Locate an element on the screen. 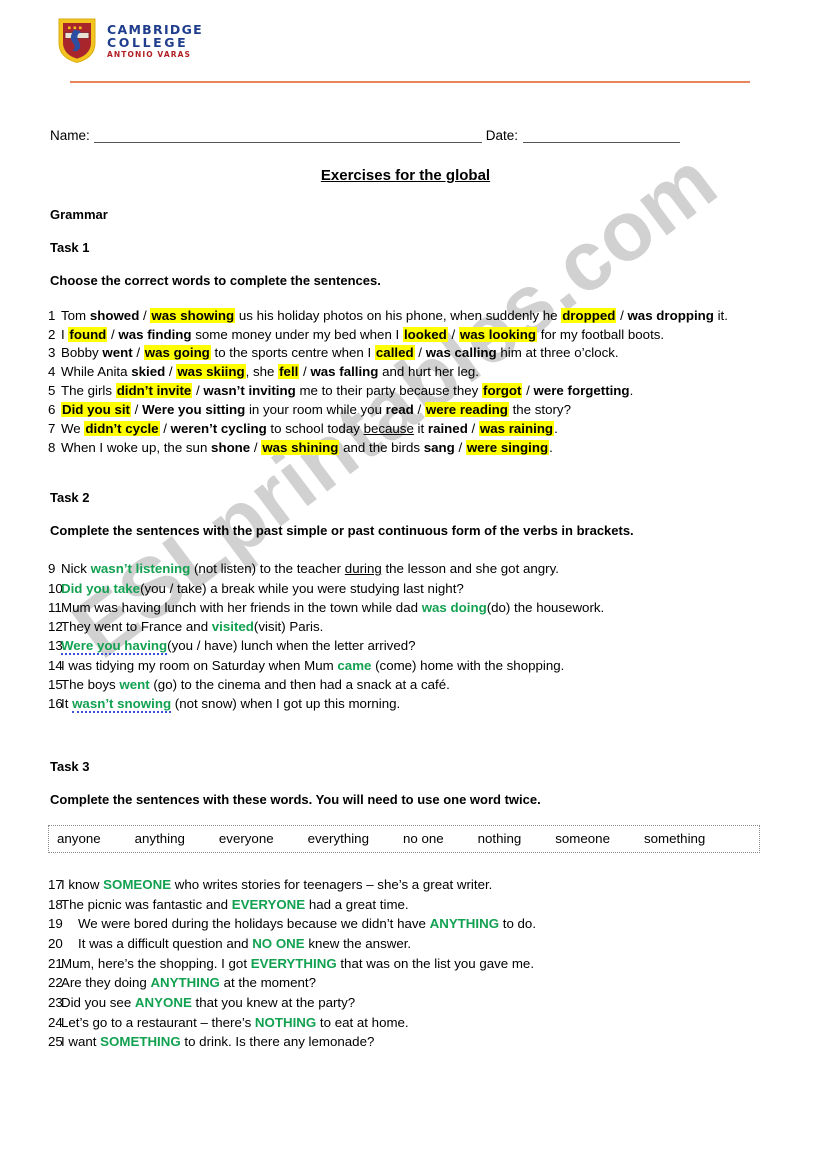 The width and height of the screenshot is (821, 1161). filled-answer: was doing is located at coordinates (454, 607).